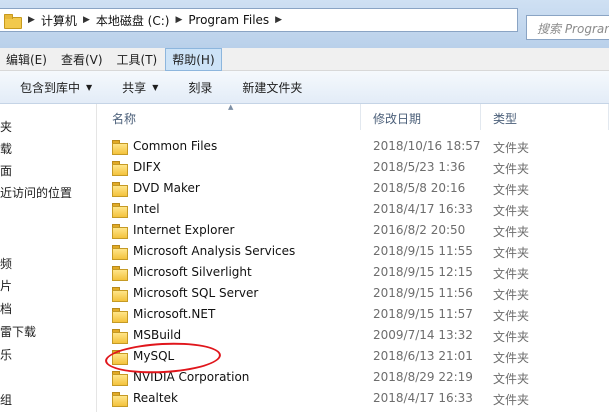 The height and width of the screenshot is (412, 609). I want to click on menu-help: 帮助(H), so click(193, 59).